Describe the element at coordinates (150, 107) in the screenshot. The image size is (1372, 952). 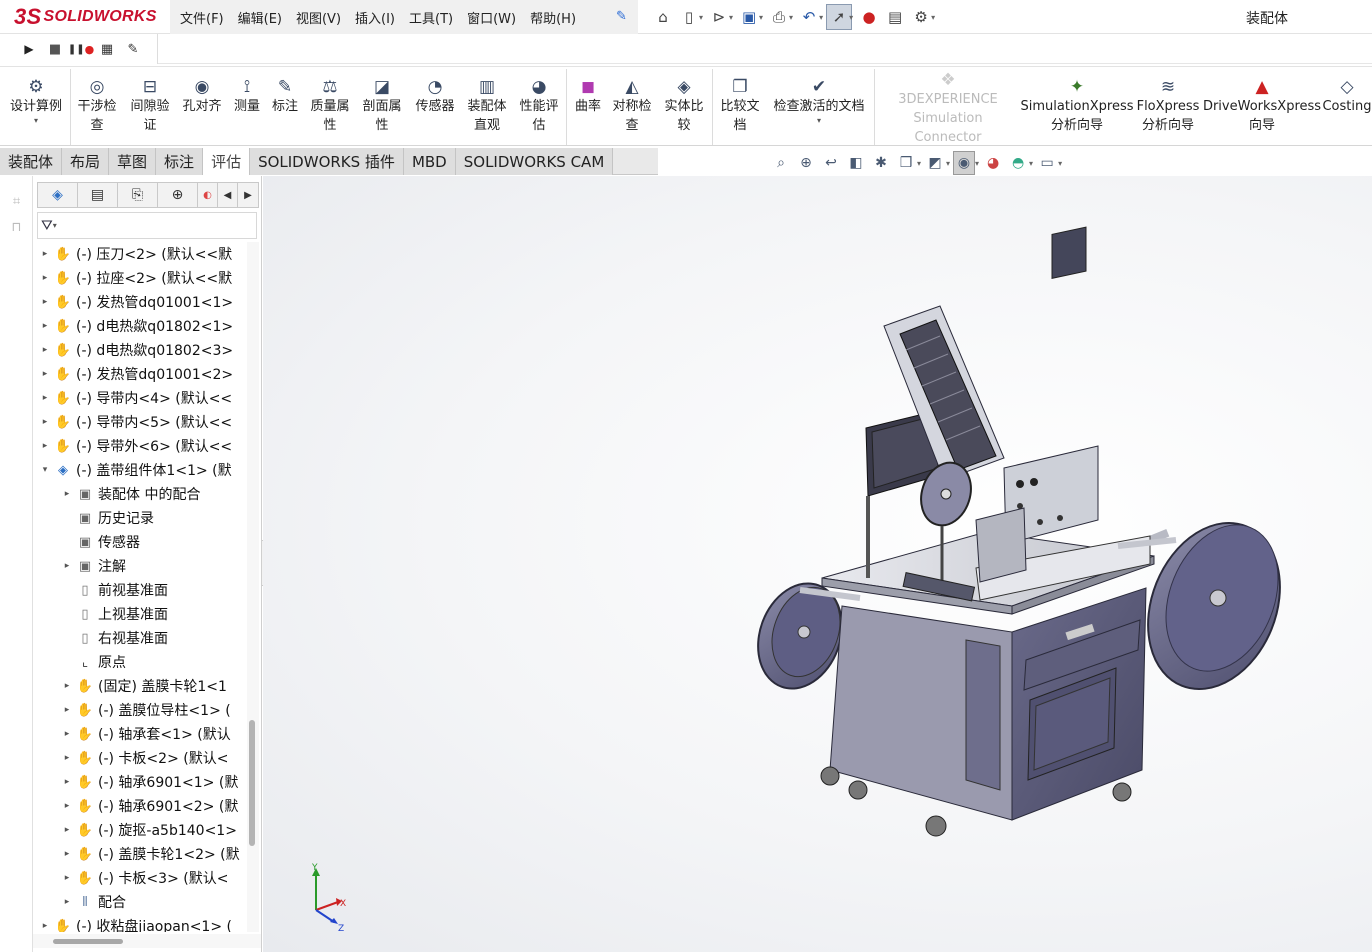
I see `clearance-button: ⊟ 间隙验 证` at that location.